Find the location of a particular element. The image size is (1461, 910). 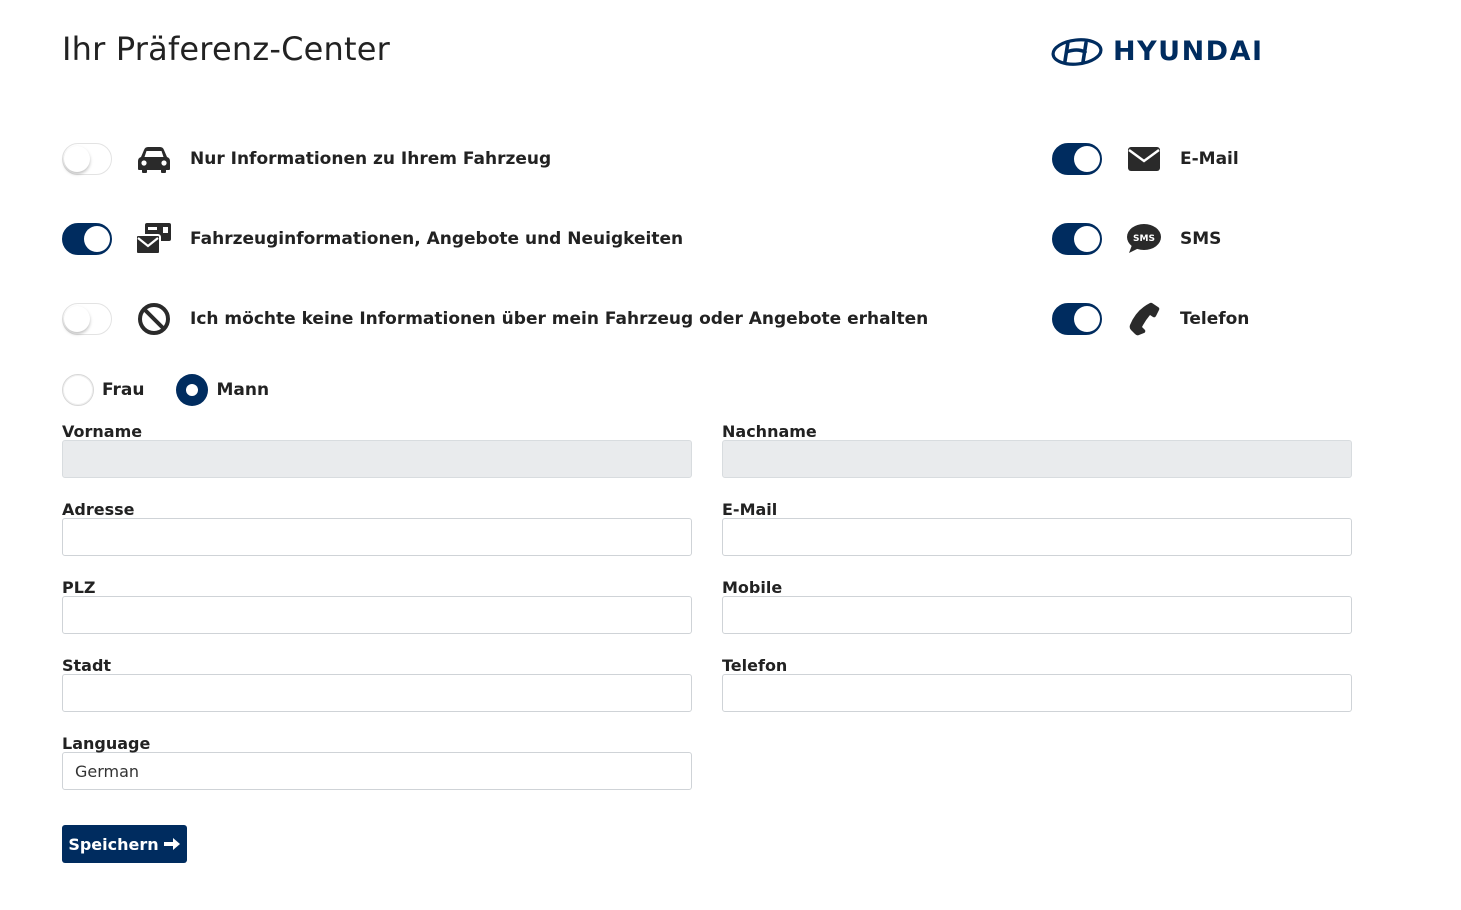

field-adresse: Adresse is located at coordinates (377, 527).